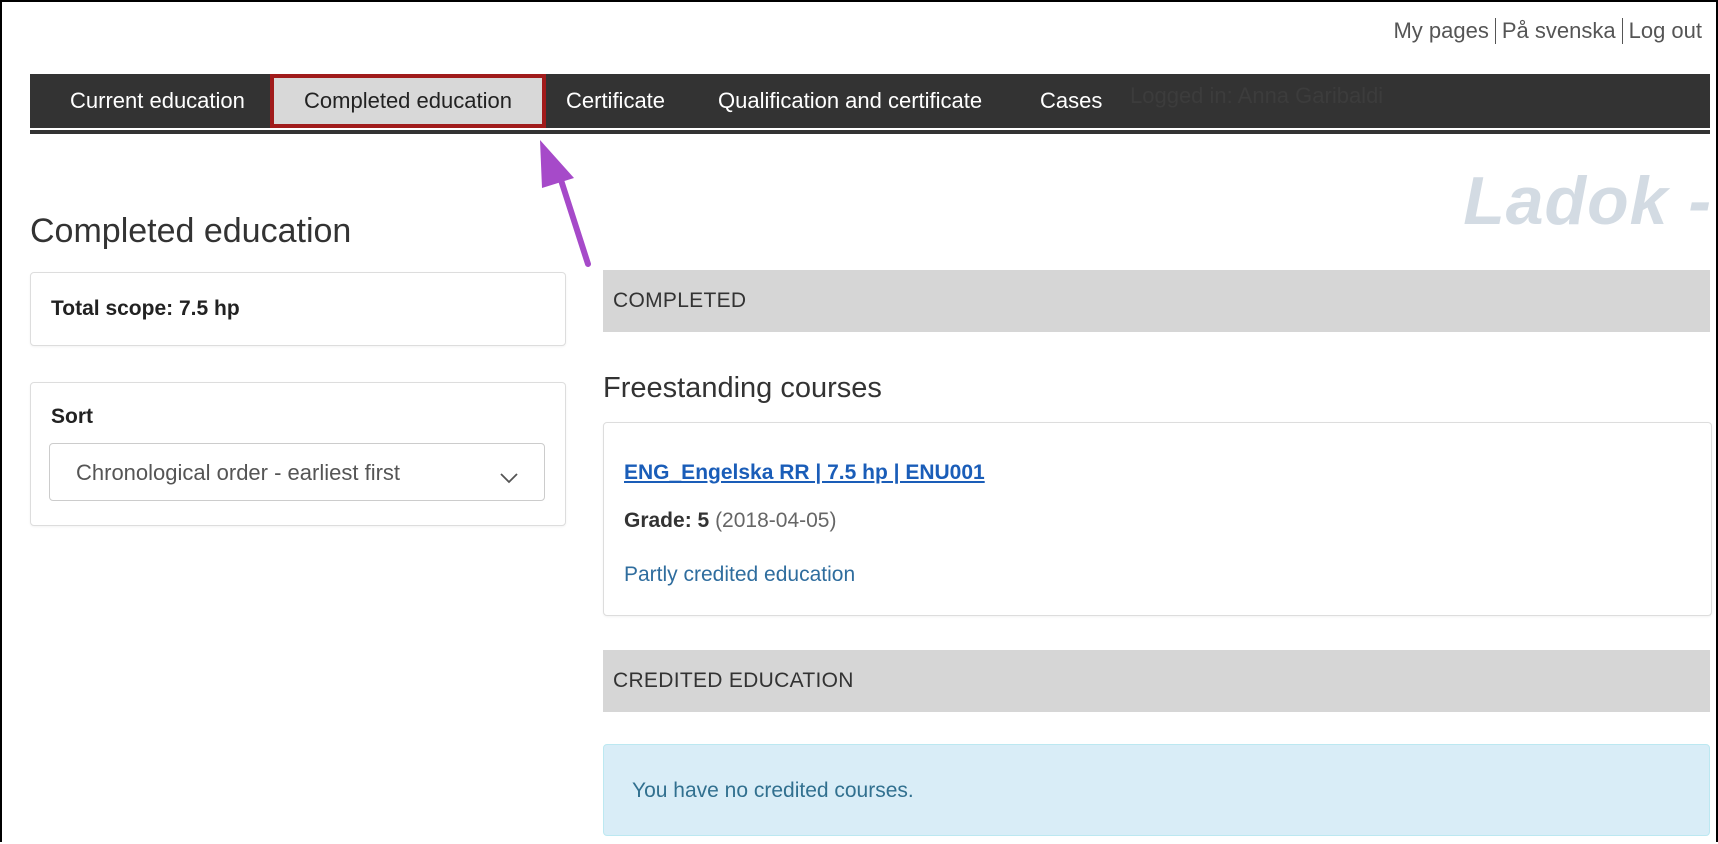  I want to click on grade-line: Grade: 5 (2018-04-05), so click(730, 521).